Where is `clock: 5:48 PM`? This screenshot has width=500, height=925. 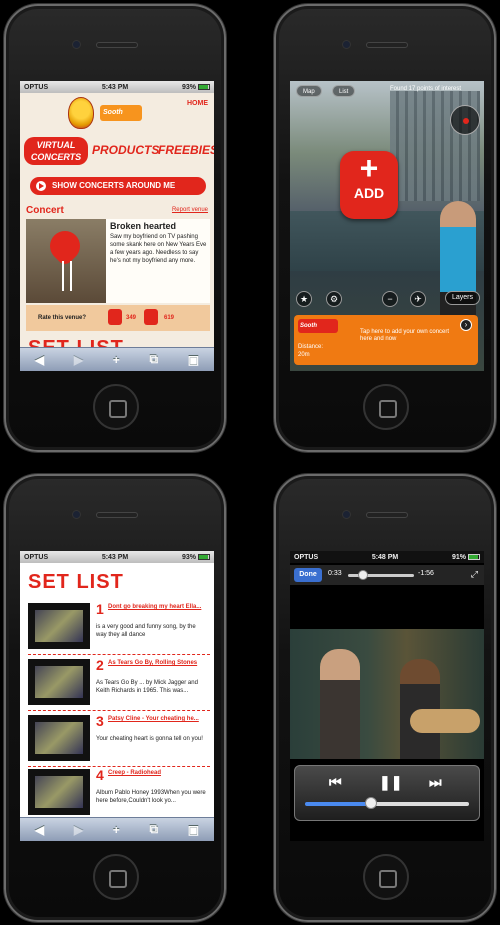
clock: 5:48 PM is located at coordinates (385, 557).